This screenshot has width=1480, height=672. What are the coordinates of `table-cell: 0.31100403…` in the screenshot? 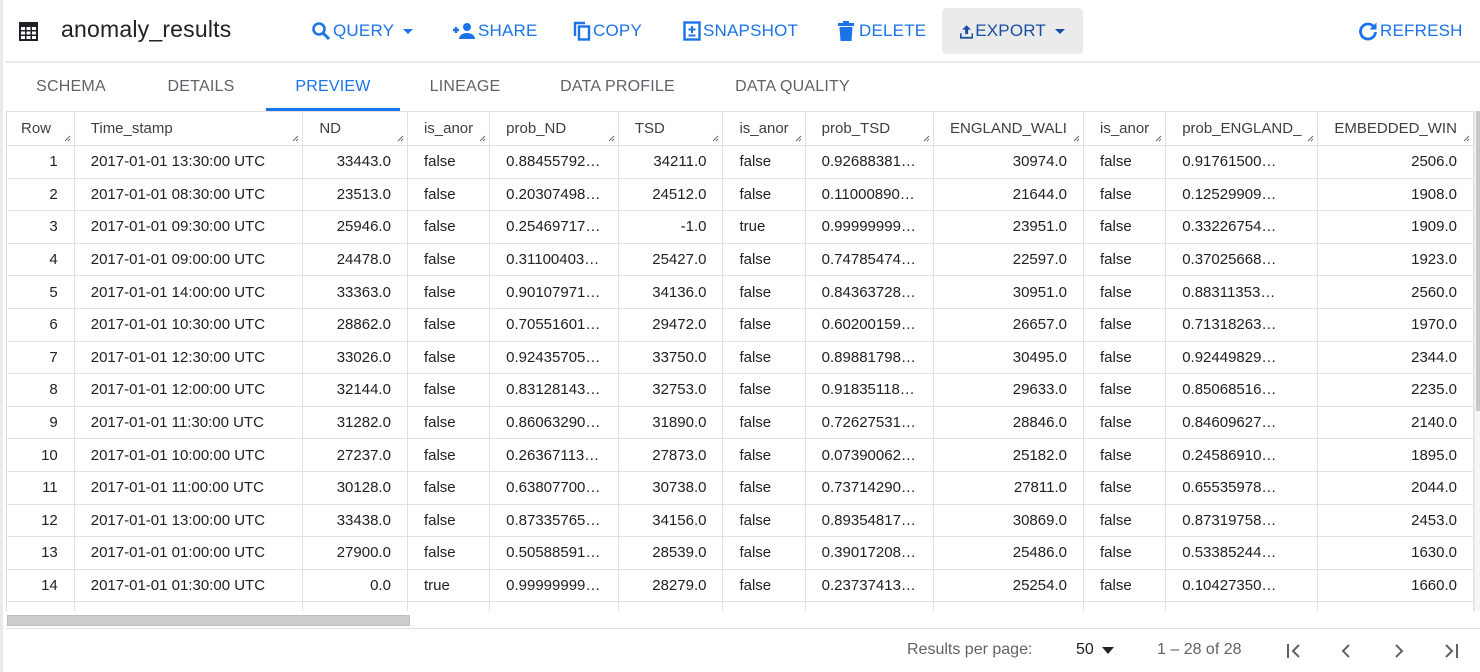 It's located at (554, 259).